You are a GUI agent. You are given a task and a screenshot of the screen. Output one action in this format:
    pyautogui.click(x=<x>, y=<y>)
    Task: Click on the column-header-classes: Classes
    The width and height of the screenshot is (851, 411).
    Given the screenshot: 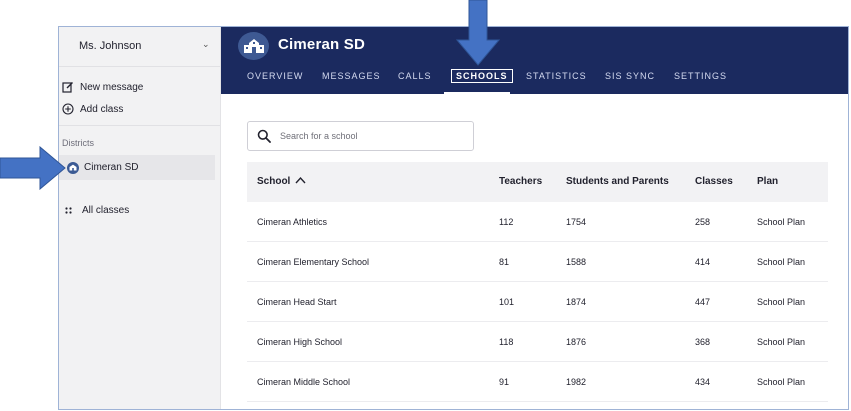 What is the action you would take?
    pyautogui.click(x=714, y=181)
    